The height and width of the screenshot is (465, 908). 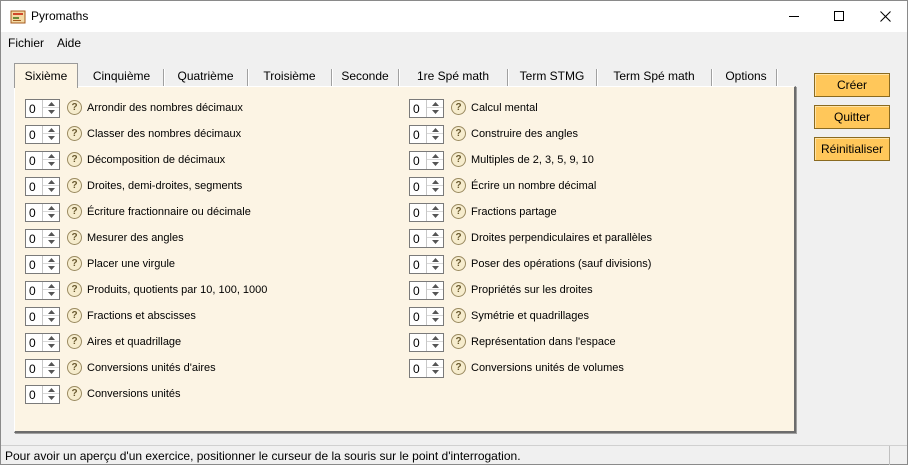 I want to click on tab-sixieme: Sixième, so click(x=46, y=75).